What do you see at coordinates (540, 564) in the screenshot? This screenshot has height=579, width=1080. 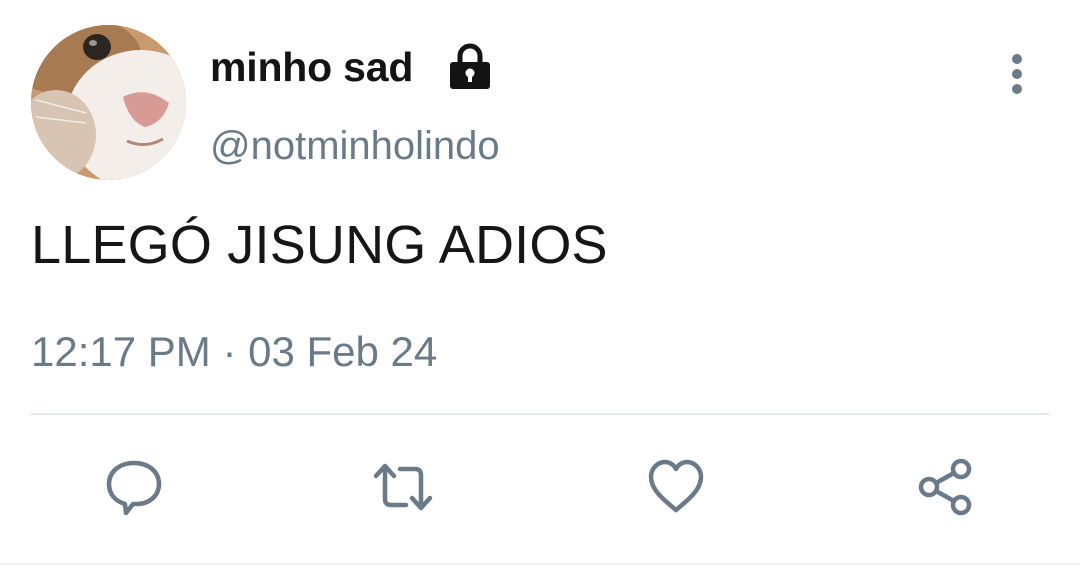 I see `bottom-border` at bounding box center [540, 564].